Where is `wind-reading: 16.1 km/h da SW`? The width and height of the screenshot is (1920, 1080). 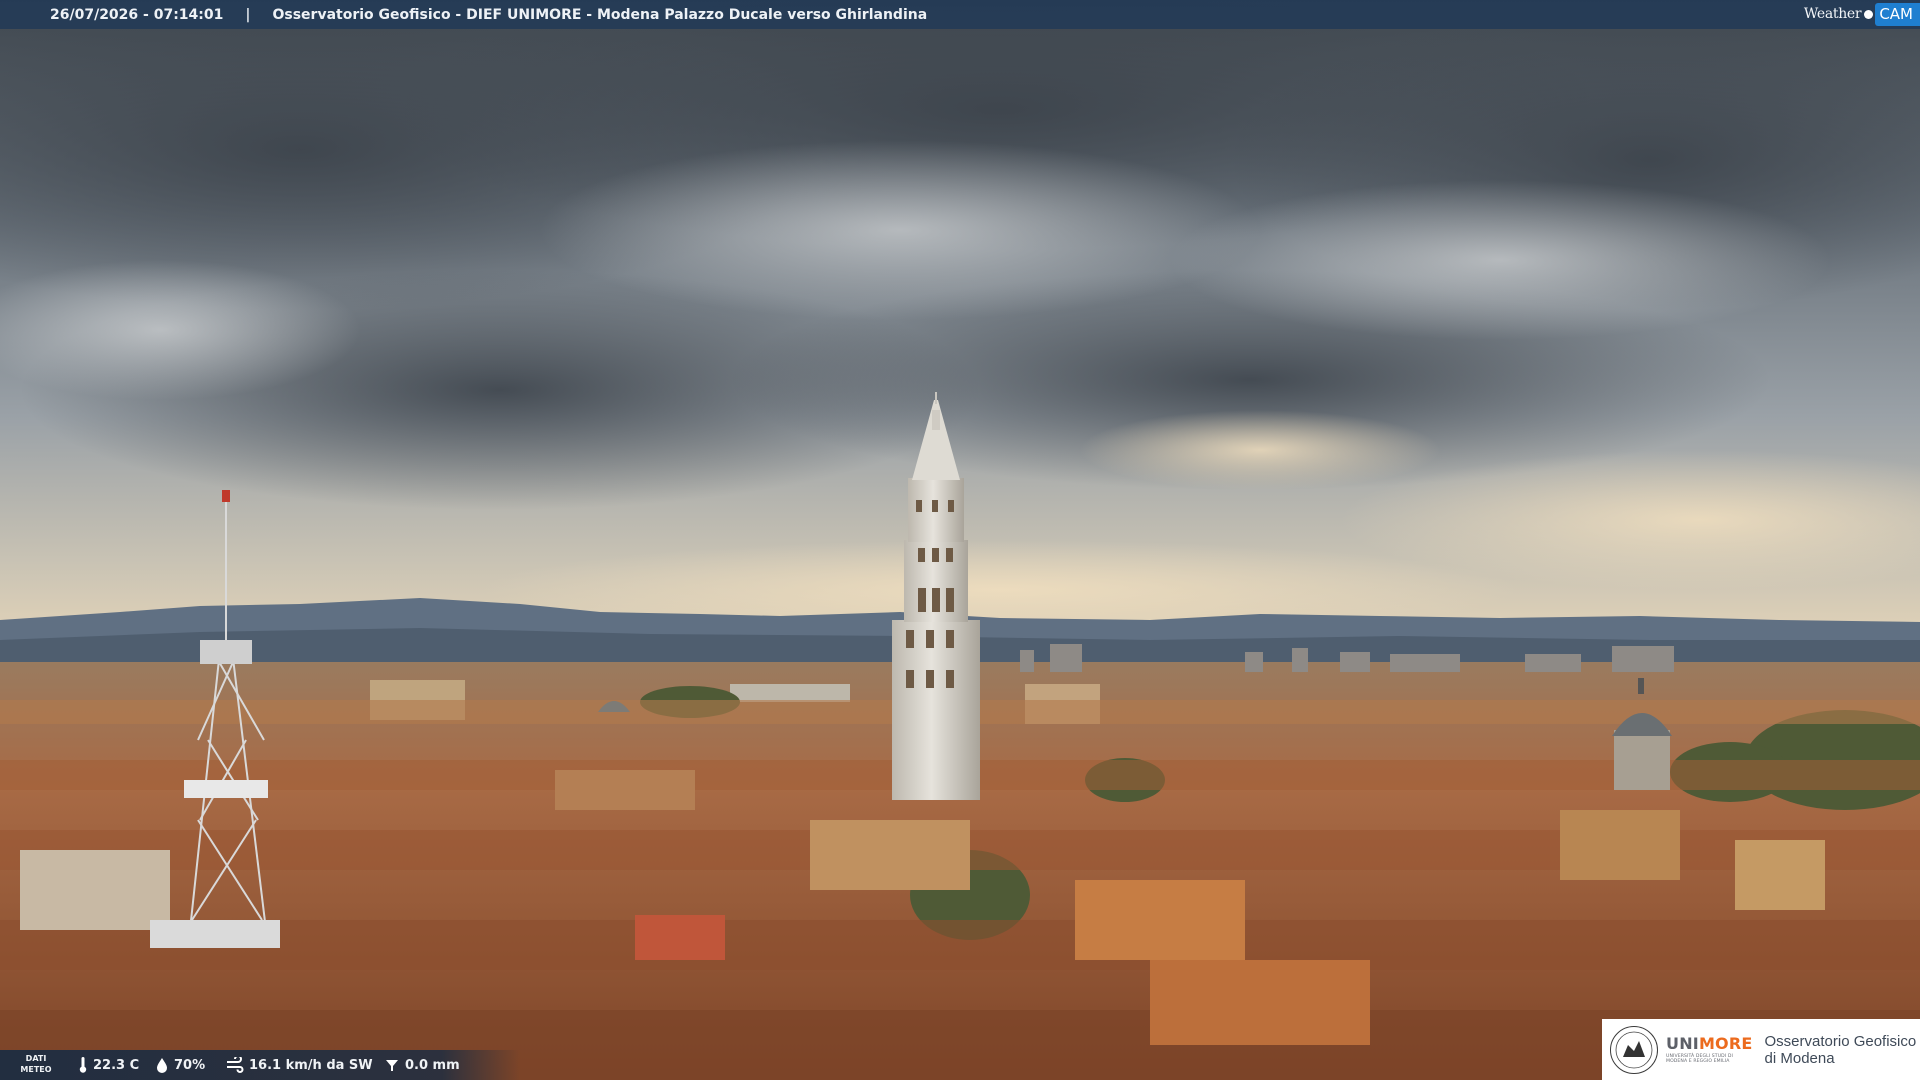 wind-reading: 16.1 km/h da SW is located at coordinates (299, 1065).